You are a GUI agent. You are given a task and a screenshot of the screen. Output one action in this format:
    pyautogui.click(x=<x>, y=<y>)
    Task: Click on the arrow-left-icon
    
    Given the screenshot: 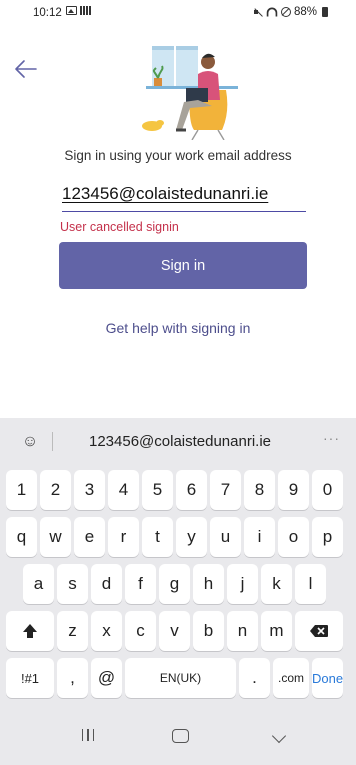 What is the action you would take?
    pyautogui.click(x=26, y=69)
    